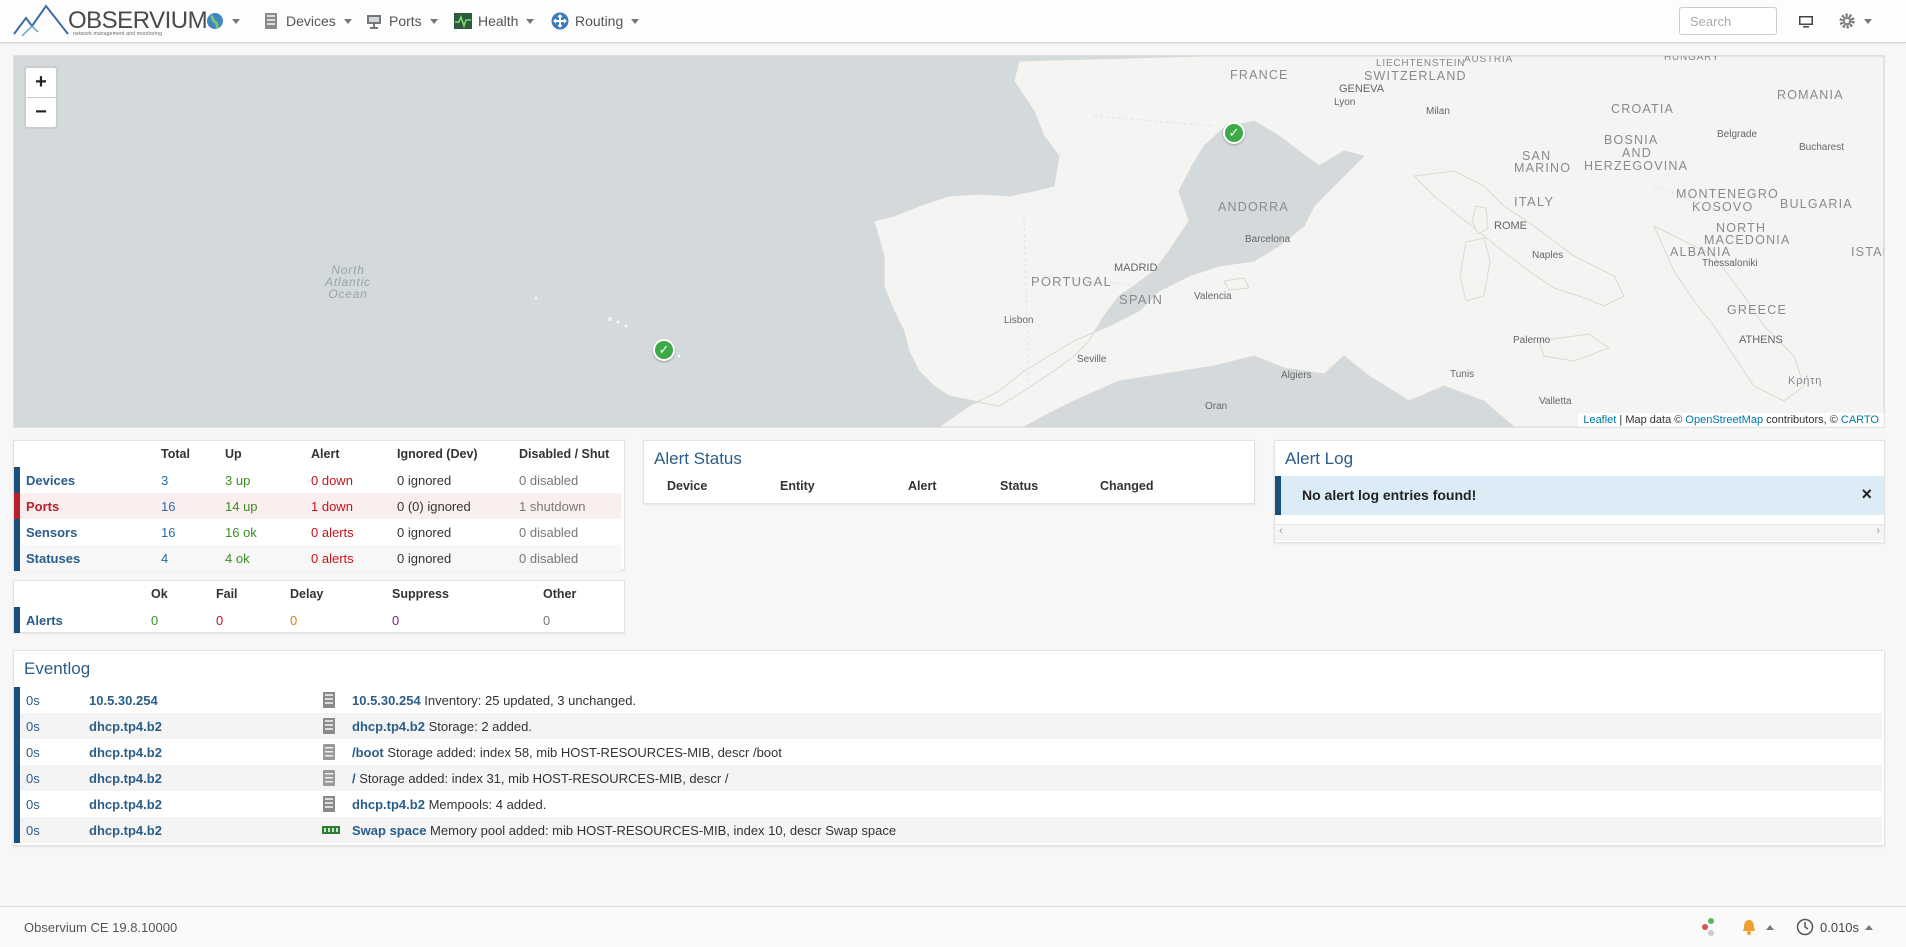 This screenshot has height=947, width=1906. What do you see at coordinates (223, 21) in the screenshot?
I see `nav-globe-menu` at bounding box center [223, 21].